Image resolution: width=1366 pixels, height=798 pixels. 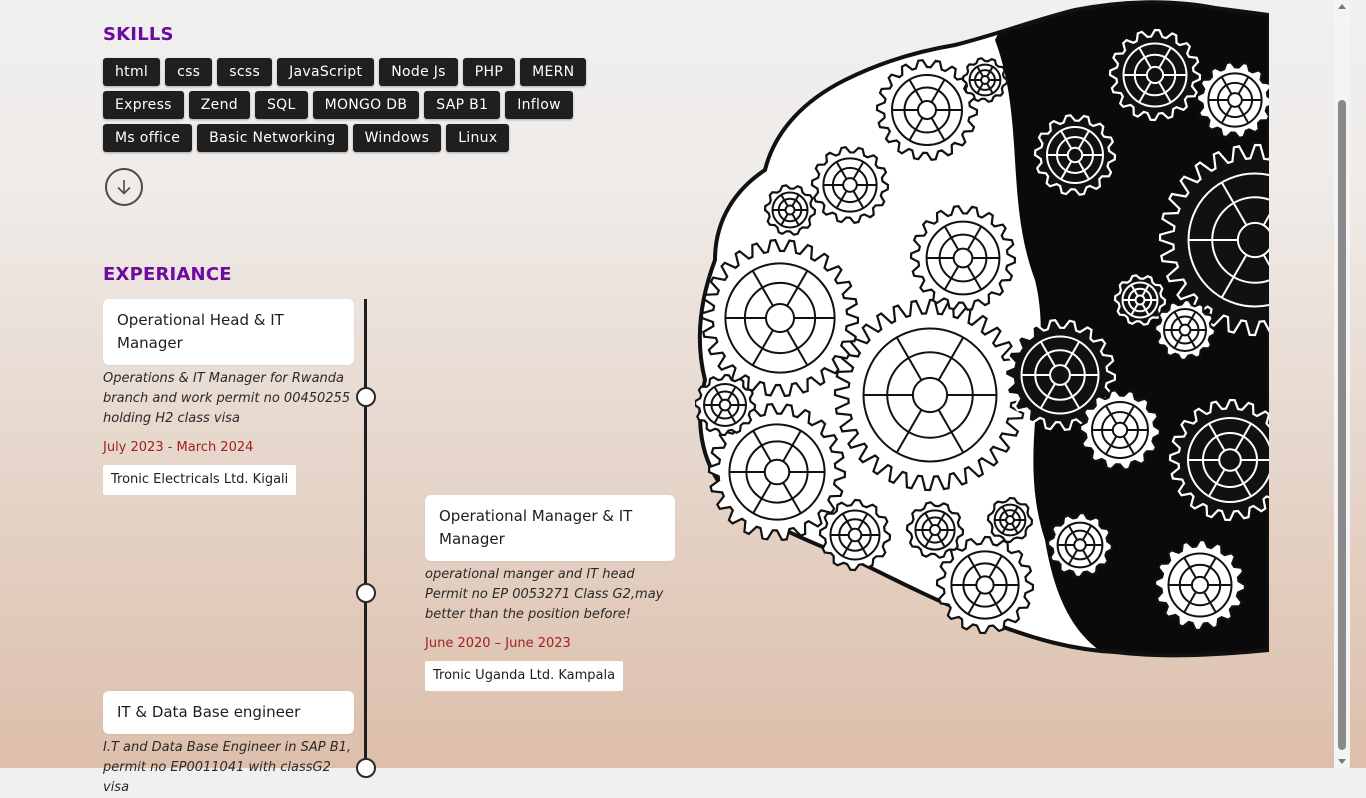 I want to click on skill-tag: Linux, so click(x=478, y=138).